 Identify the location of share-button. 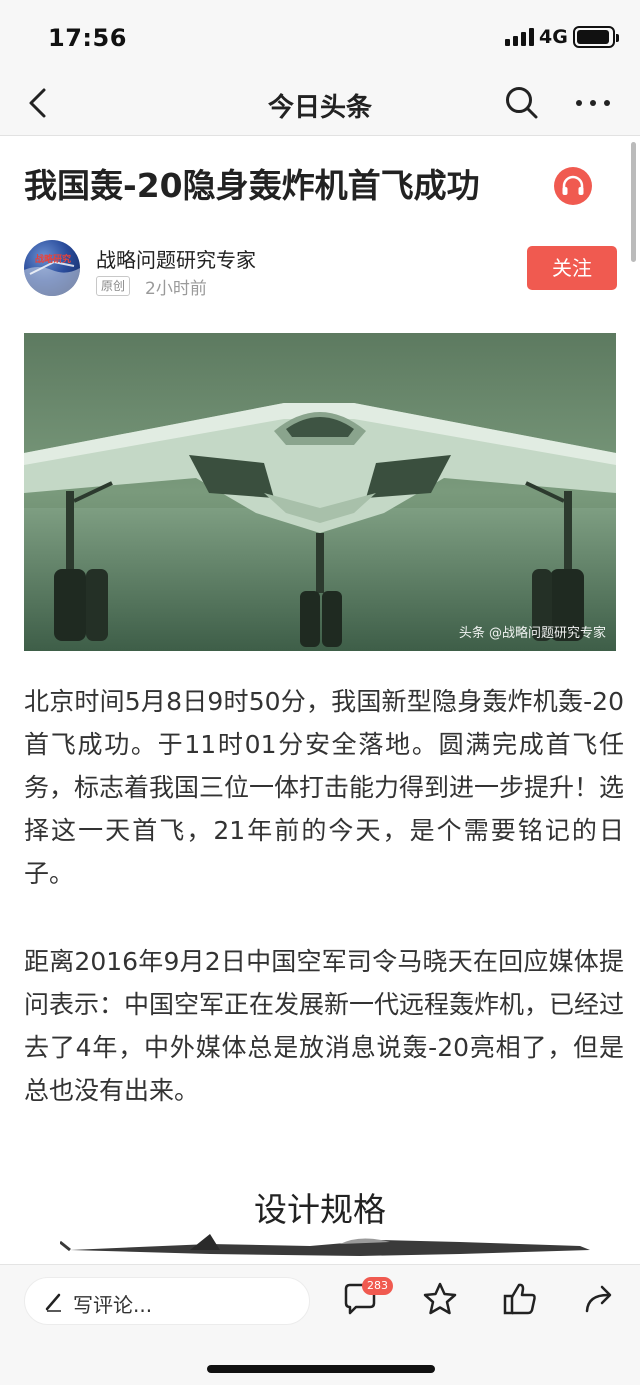
(600, 1299).